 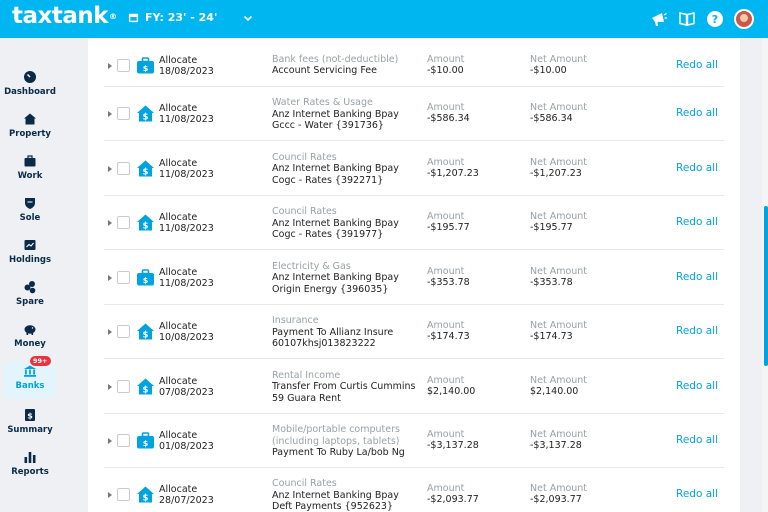 I want to click on scrollbar-thumb, so click(x=766, y=286).